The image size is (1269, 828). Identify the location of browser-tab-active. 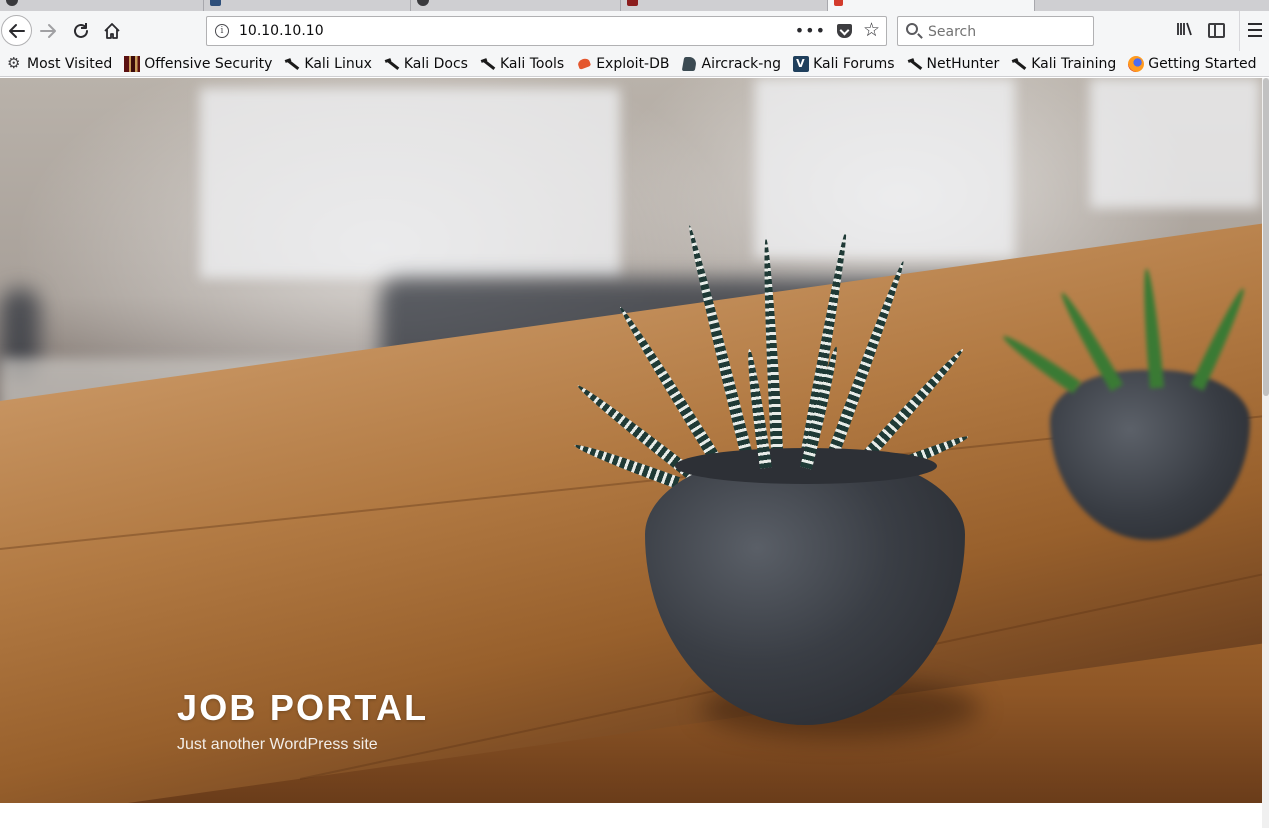
(931, 5).